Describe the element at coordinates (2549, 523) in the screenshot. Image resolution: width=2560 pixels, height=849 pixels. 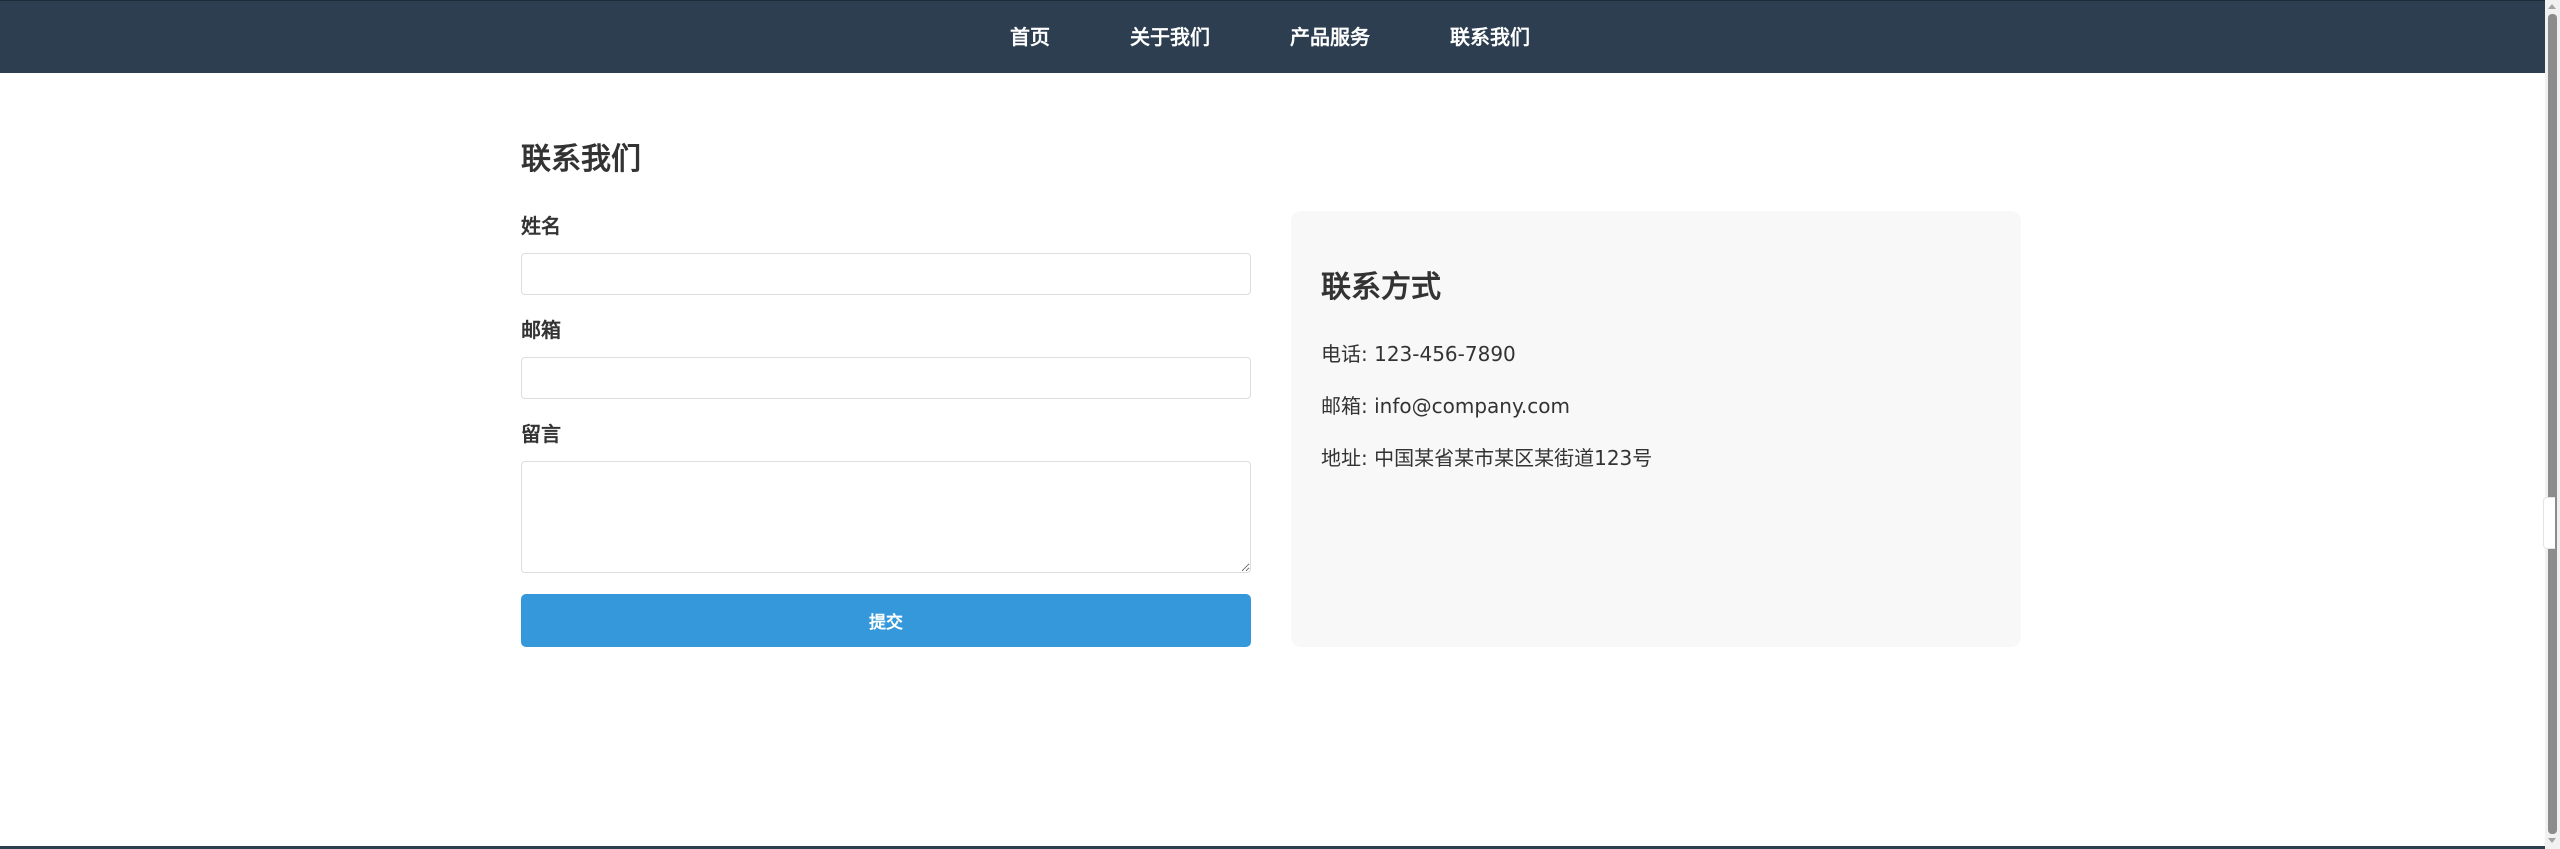
I see `side-panel-tab` at that location.